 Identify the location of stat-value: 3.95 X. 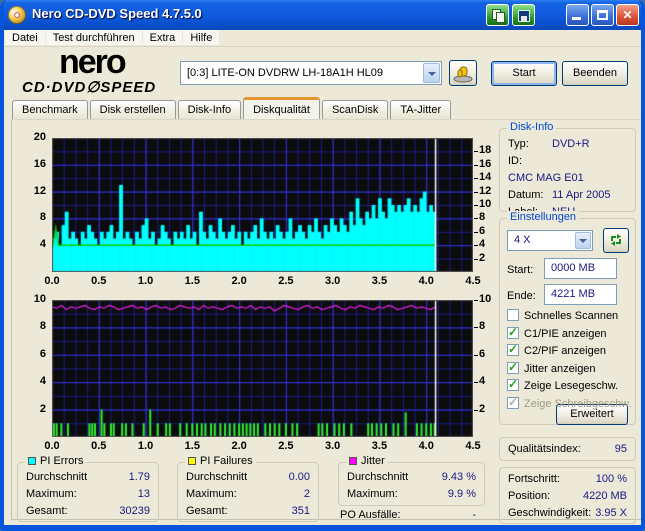
(611, 513).